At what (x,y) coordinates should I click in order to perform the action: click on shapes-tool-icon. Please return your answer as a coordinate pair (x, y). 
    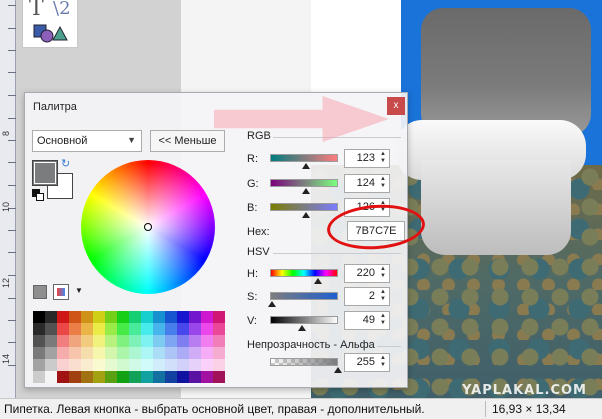
    Looking at the image, I should click on (53, 34).